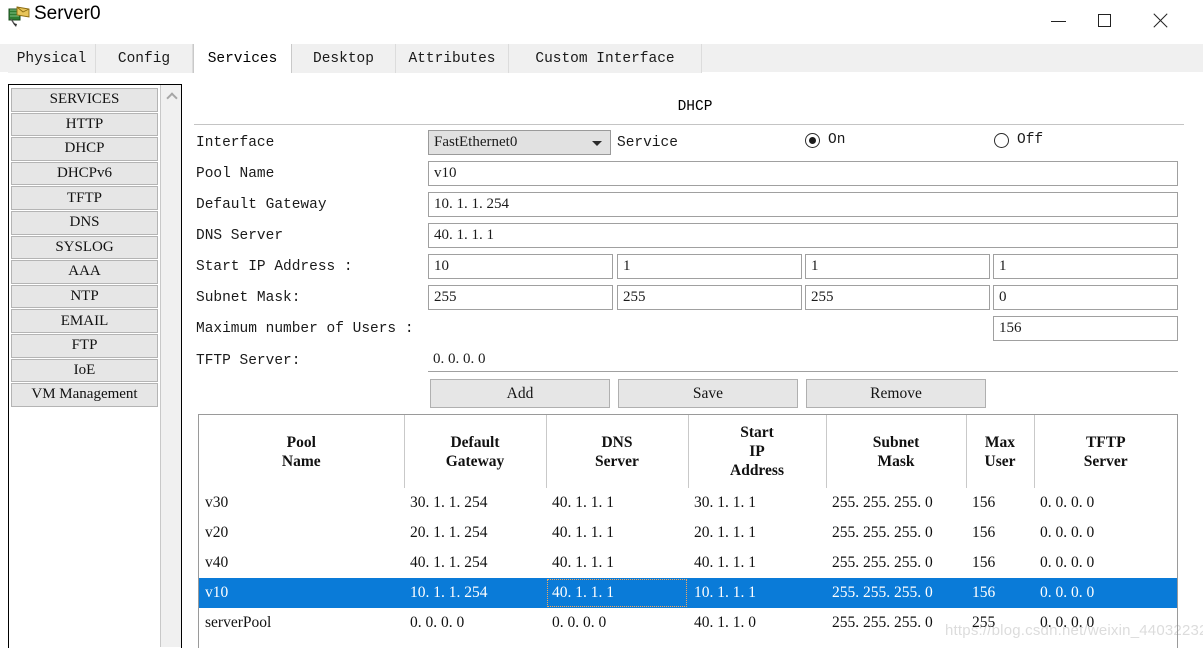  I want to click on cell-dns-server: 0. 0. 0. 0, so click(617, 623).